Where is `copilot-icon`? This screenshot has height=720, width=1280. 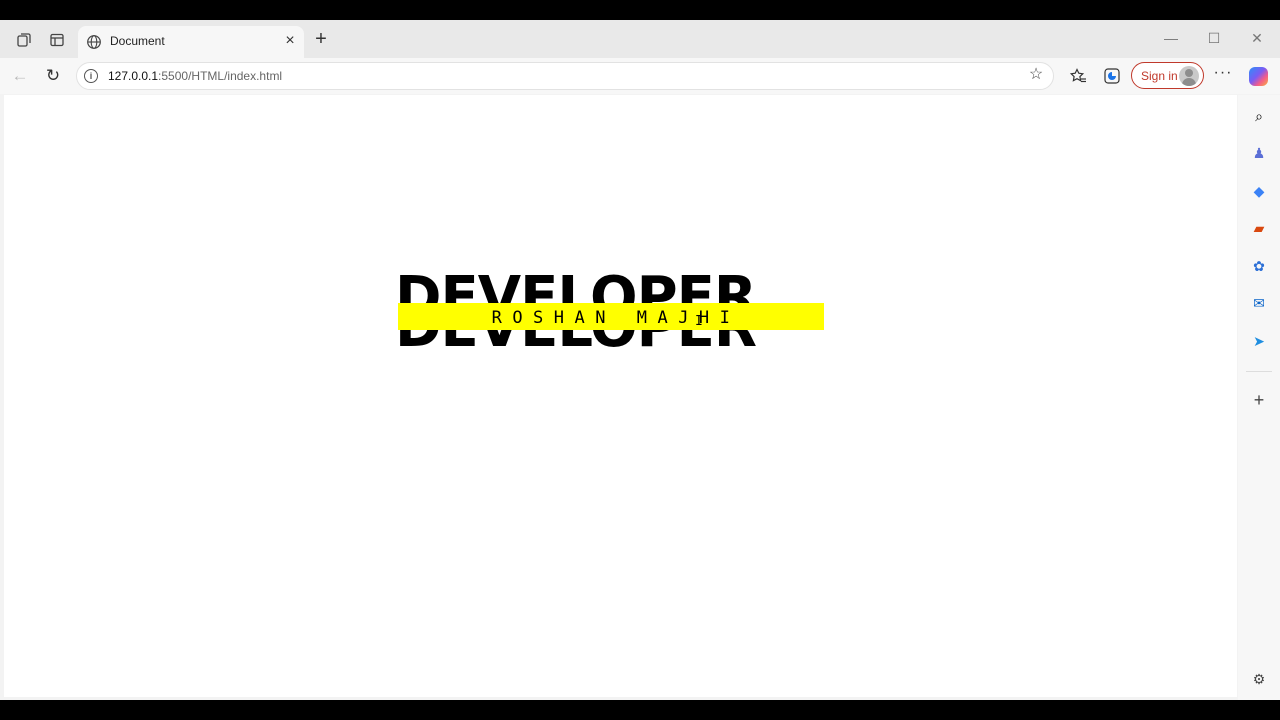 copilot-icon is located at coordinates (1258, 76).